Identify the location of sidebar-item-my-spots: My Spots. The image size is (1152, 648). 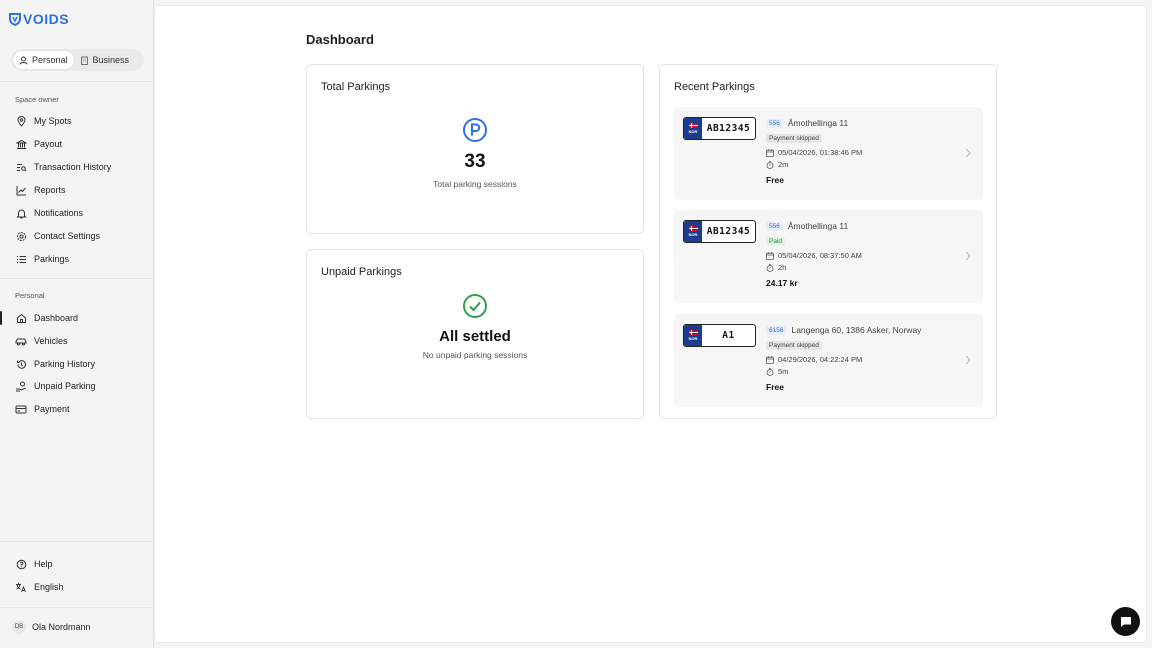
(77, 121).